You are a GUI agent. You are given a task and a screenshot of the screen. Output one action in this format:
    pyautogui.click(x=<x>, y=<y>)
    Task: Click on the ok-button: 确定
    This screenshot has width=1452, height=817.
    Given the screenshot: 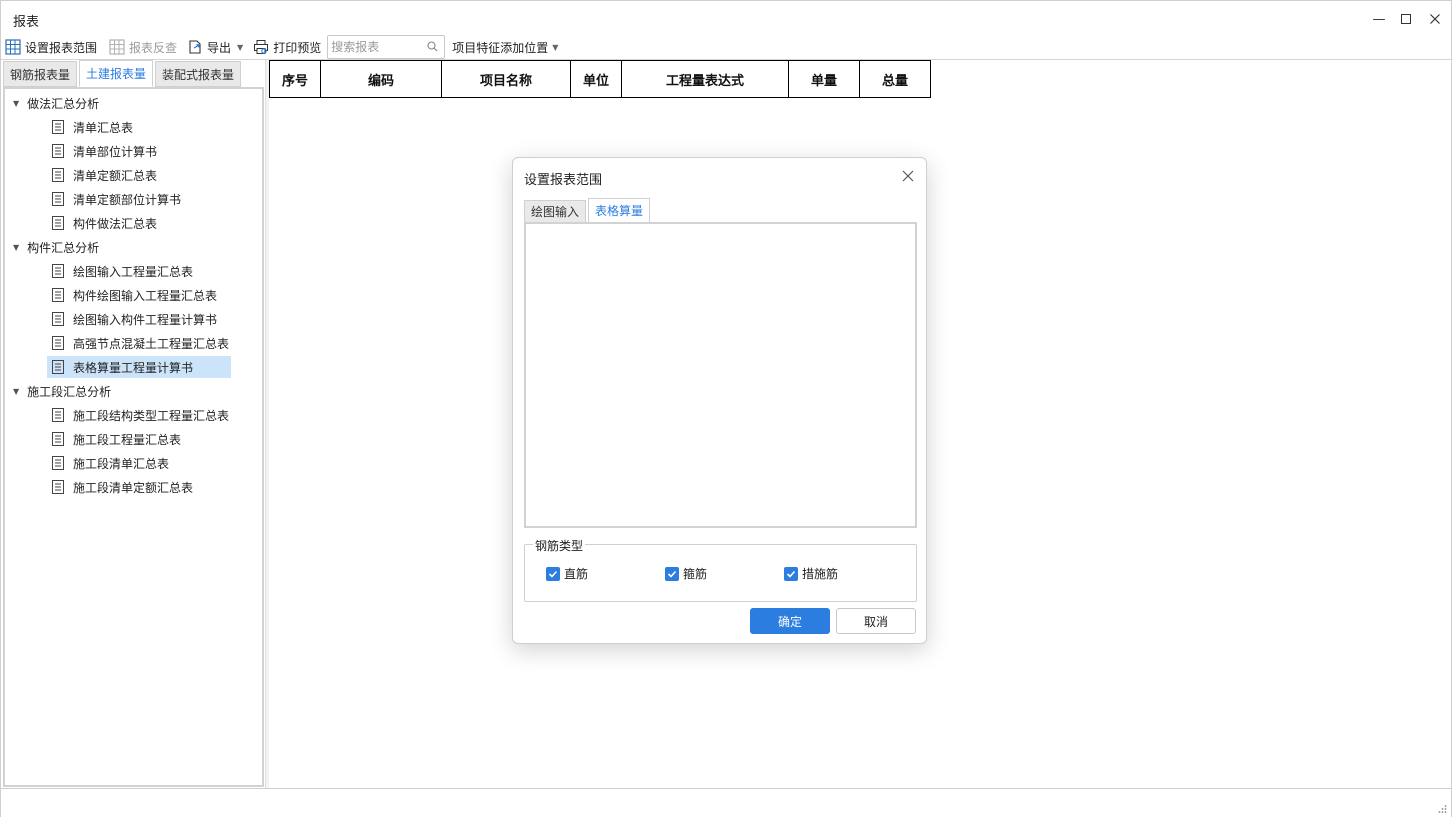 What is the action you would take?
    pyautogui.click(x=790, y=621)
    